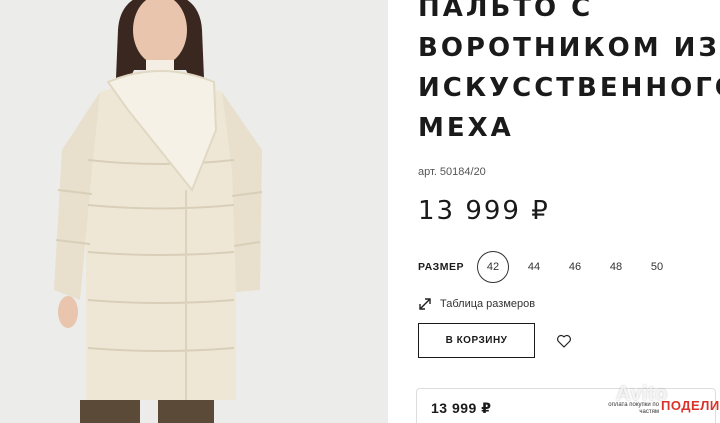  What do you see at coordinates (425, 304) in the screenshot?
I see `resize-arrows-icon` at bounding box center [425, 304].